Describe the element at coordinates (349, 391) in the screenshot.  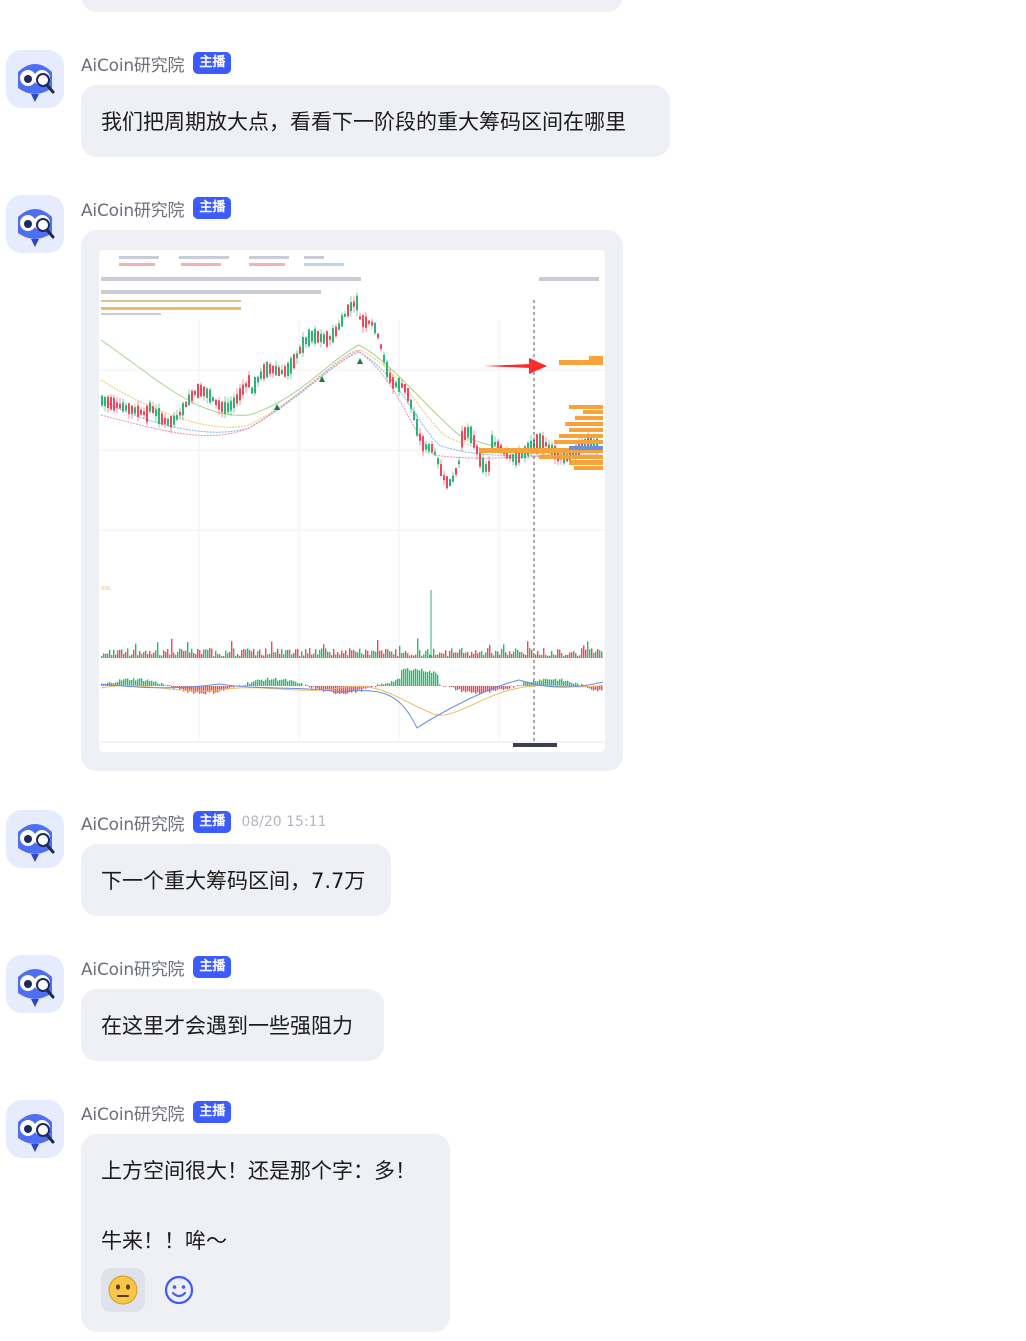
I see `price-candles` at that location.